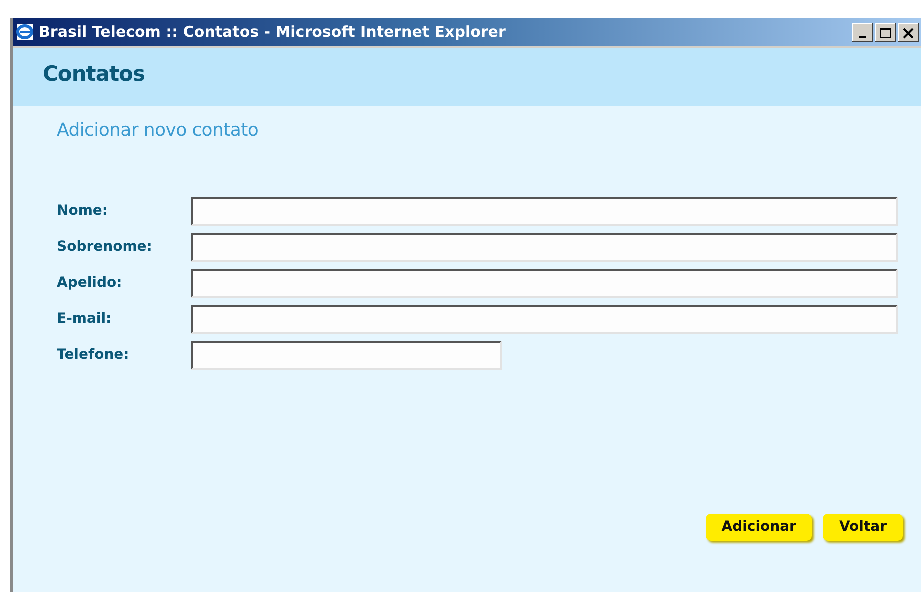 Image resolution: width=921 pixels, height=592 pixels. I want to click on minimize-icon, so click(862, 37).